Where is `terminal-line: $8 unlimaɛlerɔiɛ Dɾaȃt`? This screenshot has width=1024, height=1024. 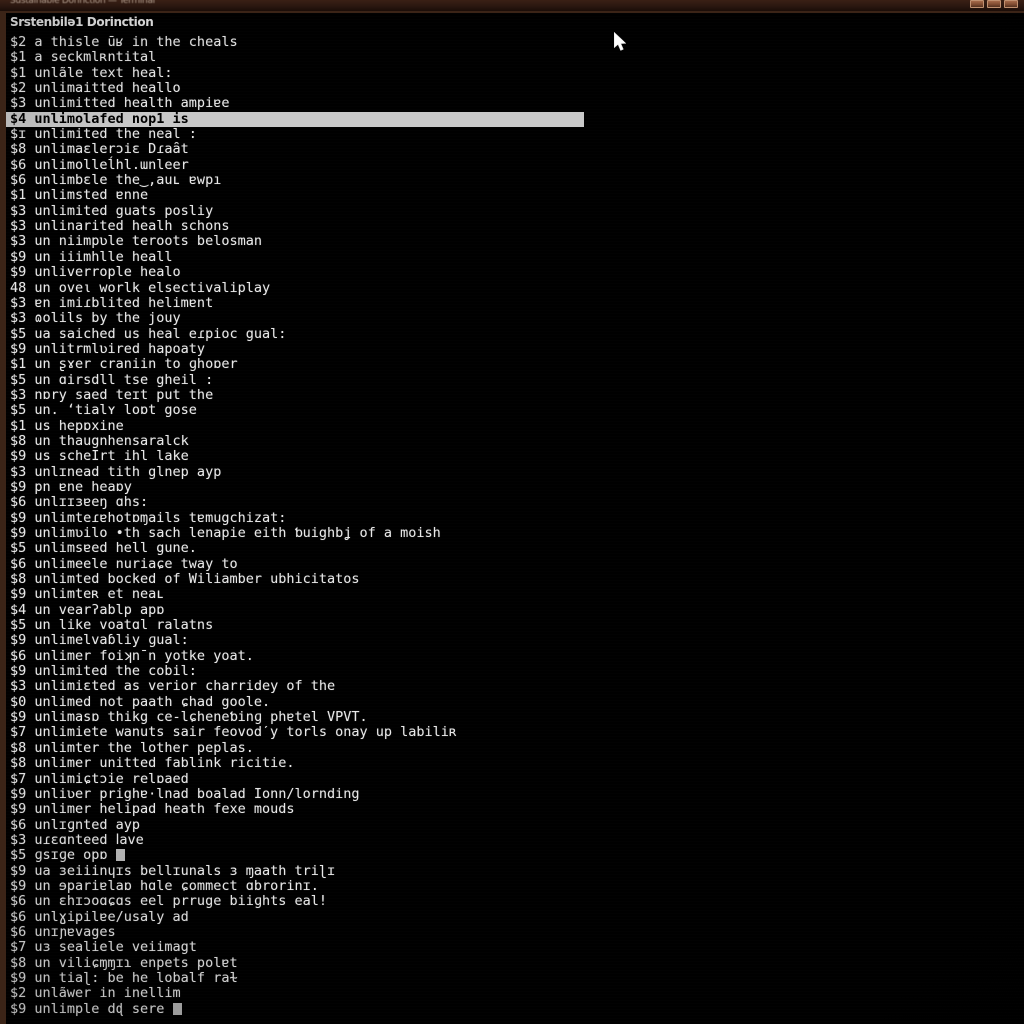 terminal-line: $8 unlimaɛlerɔiɛ Dɾaȃt is located at coordinates (515, 150).